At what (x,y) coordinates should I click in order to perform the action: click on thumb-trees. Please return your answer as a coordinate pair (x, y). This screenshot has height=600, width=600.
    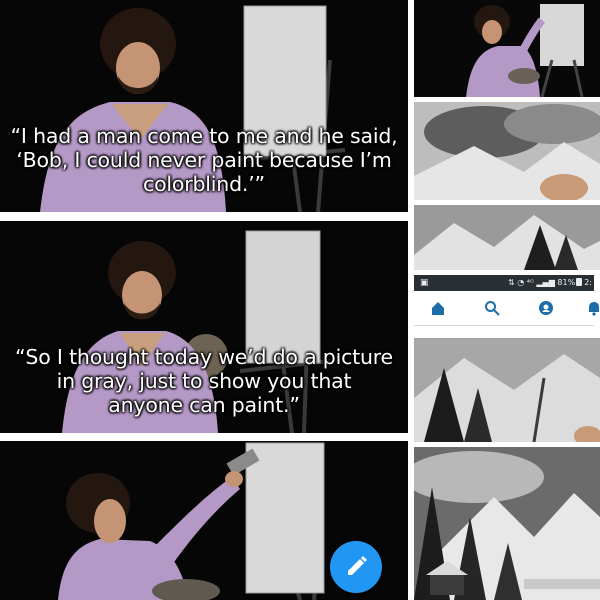
    Looking at the image, I should click on (507, 390).